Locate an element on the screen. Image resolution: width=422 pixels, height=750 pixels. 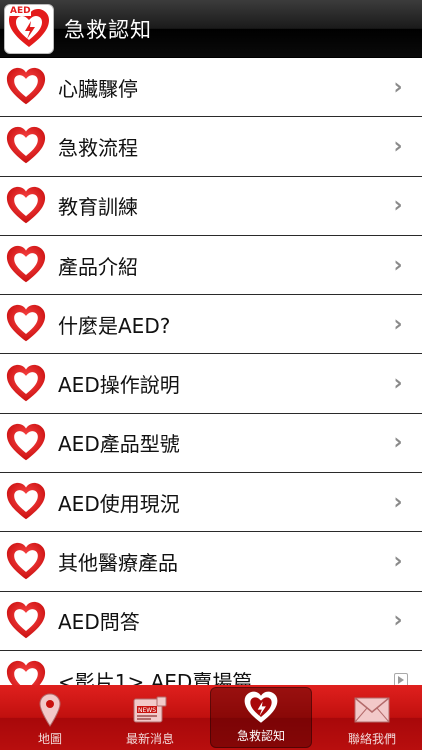
tab-contact: 聯絡我們 is located at coordinates (372, 717).